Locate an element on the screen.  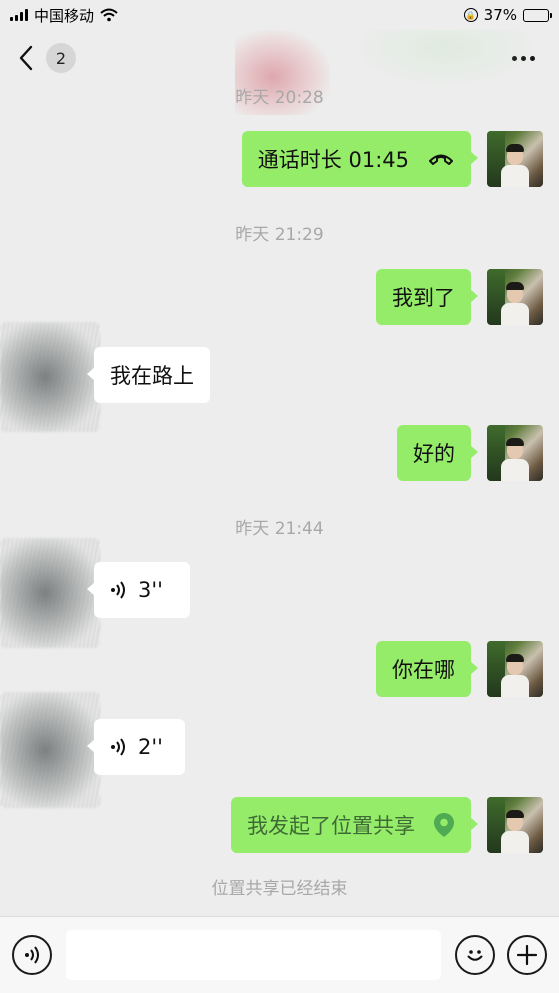
voice-message-bubble: 3'' is located at coordinates (138, 590).